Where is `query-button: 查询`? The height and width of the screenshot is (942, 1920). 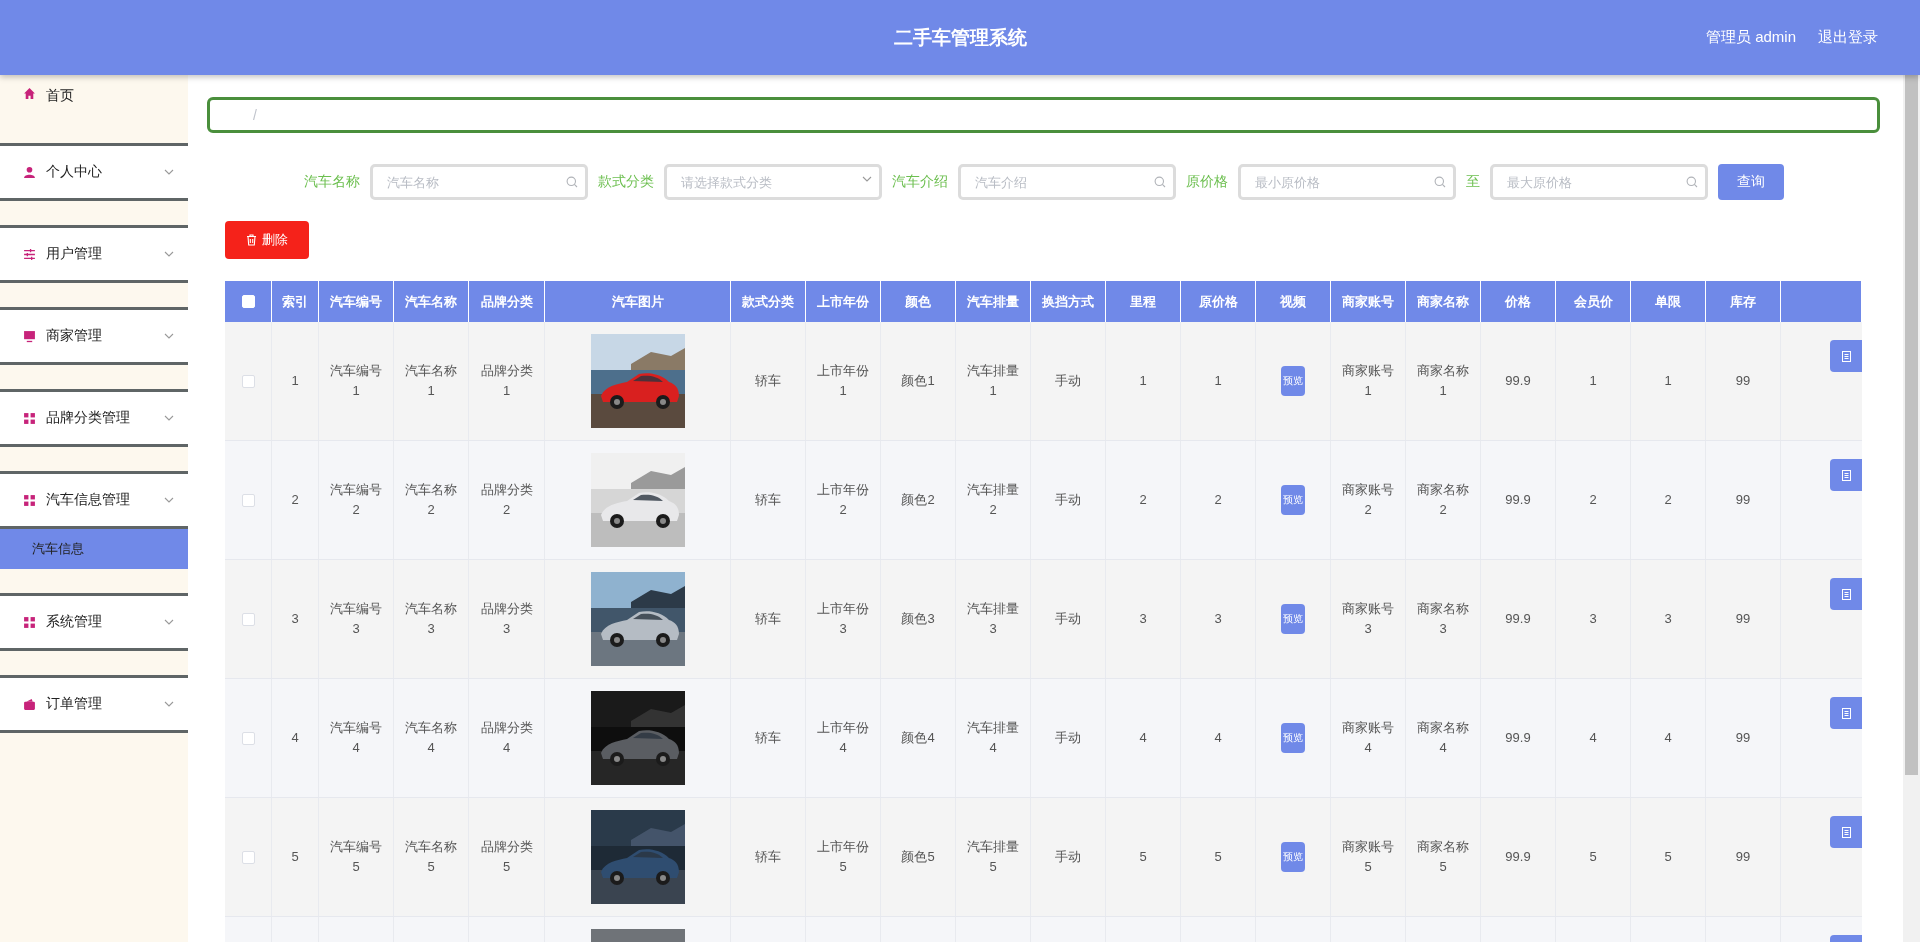
query-button: 查询 is located at coordinates (1750, 182).